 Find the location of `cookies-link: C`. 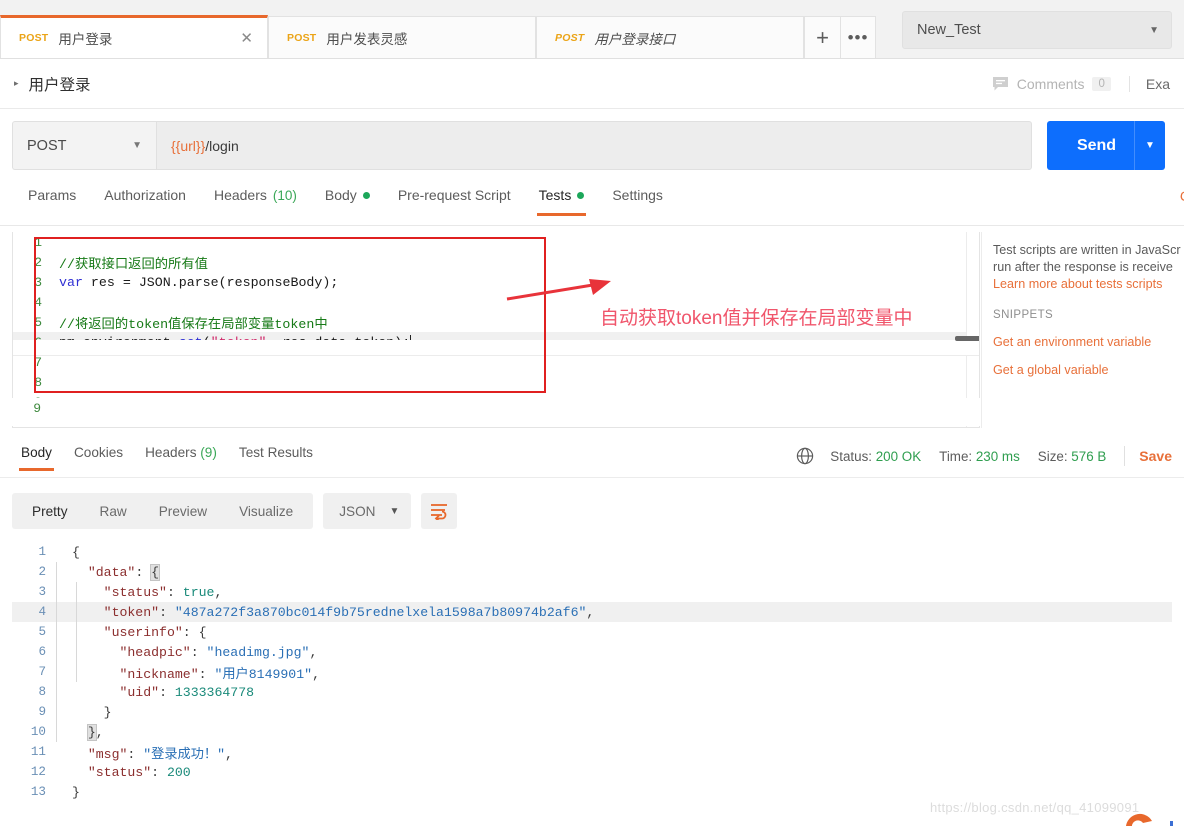

cookies-link: C is located at coordinates (1182, 196).